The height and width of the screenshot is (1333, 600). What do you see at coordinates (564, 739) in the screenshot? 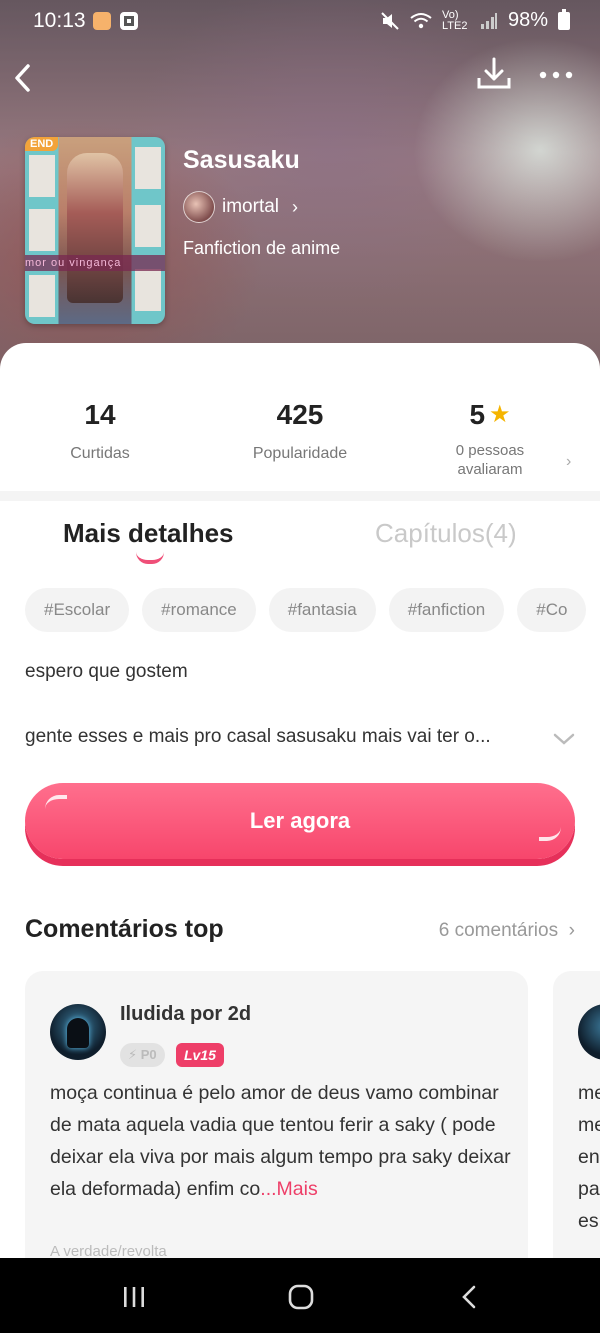
I see `chevron-down-icon` at bounding box center [564, 739].